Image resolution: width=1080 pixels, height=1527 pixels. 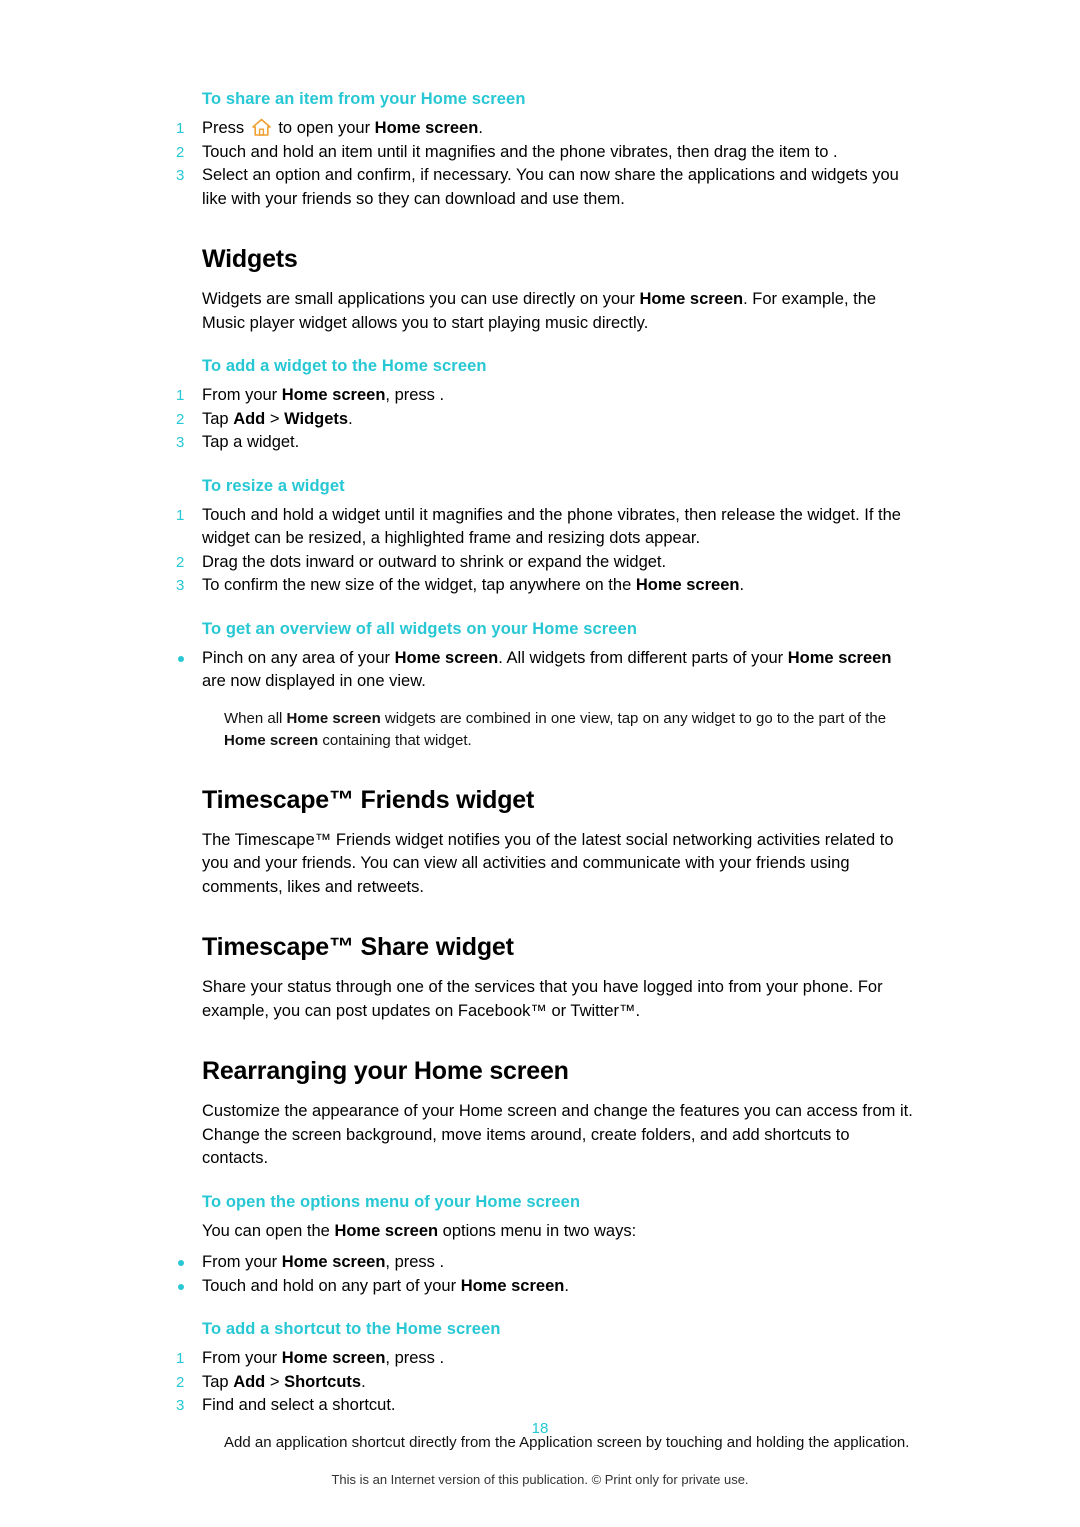 What do you see at coordinates (364, 99) in the screenshot?
I see `heading-share-item: To share an item from your Home screen` at bounding box center [364, 99].